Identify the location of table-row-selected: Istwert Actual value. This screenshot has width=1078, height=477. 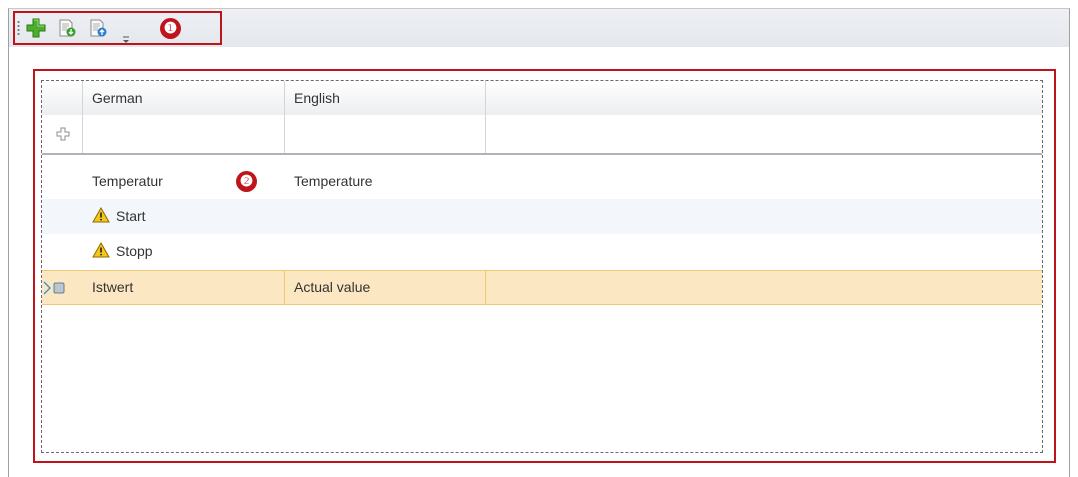
(542, 287).